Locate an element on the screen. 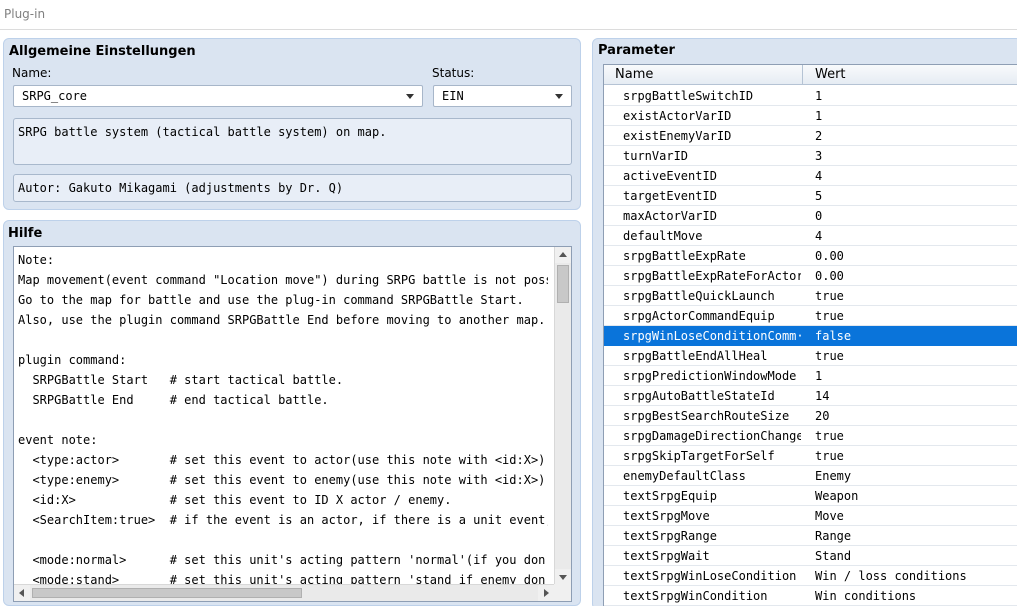  parameter-name: textSrpgWinLoseCondition is located at coordinates (710, 576).